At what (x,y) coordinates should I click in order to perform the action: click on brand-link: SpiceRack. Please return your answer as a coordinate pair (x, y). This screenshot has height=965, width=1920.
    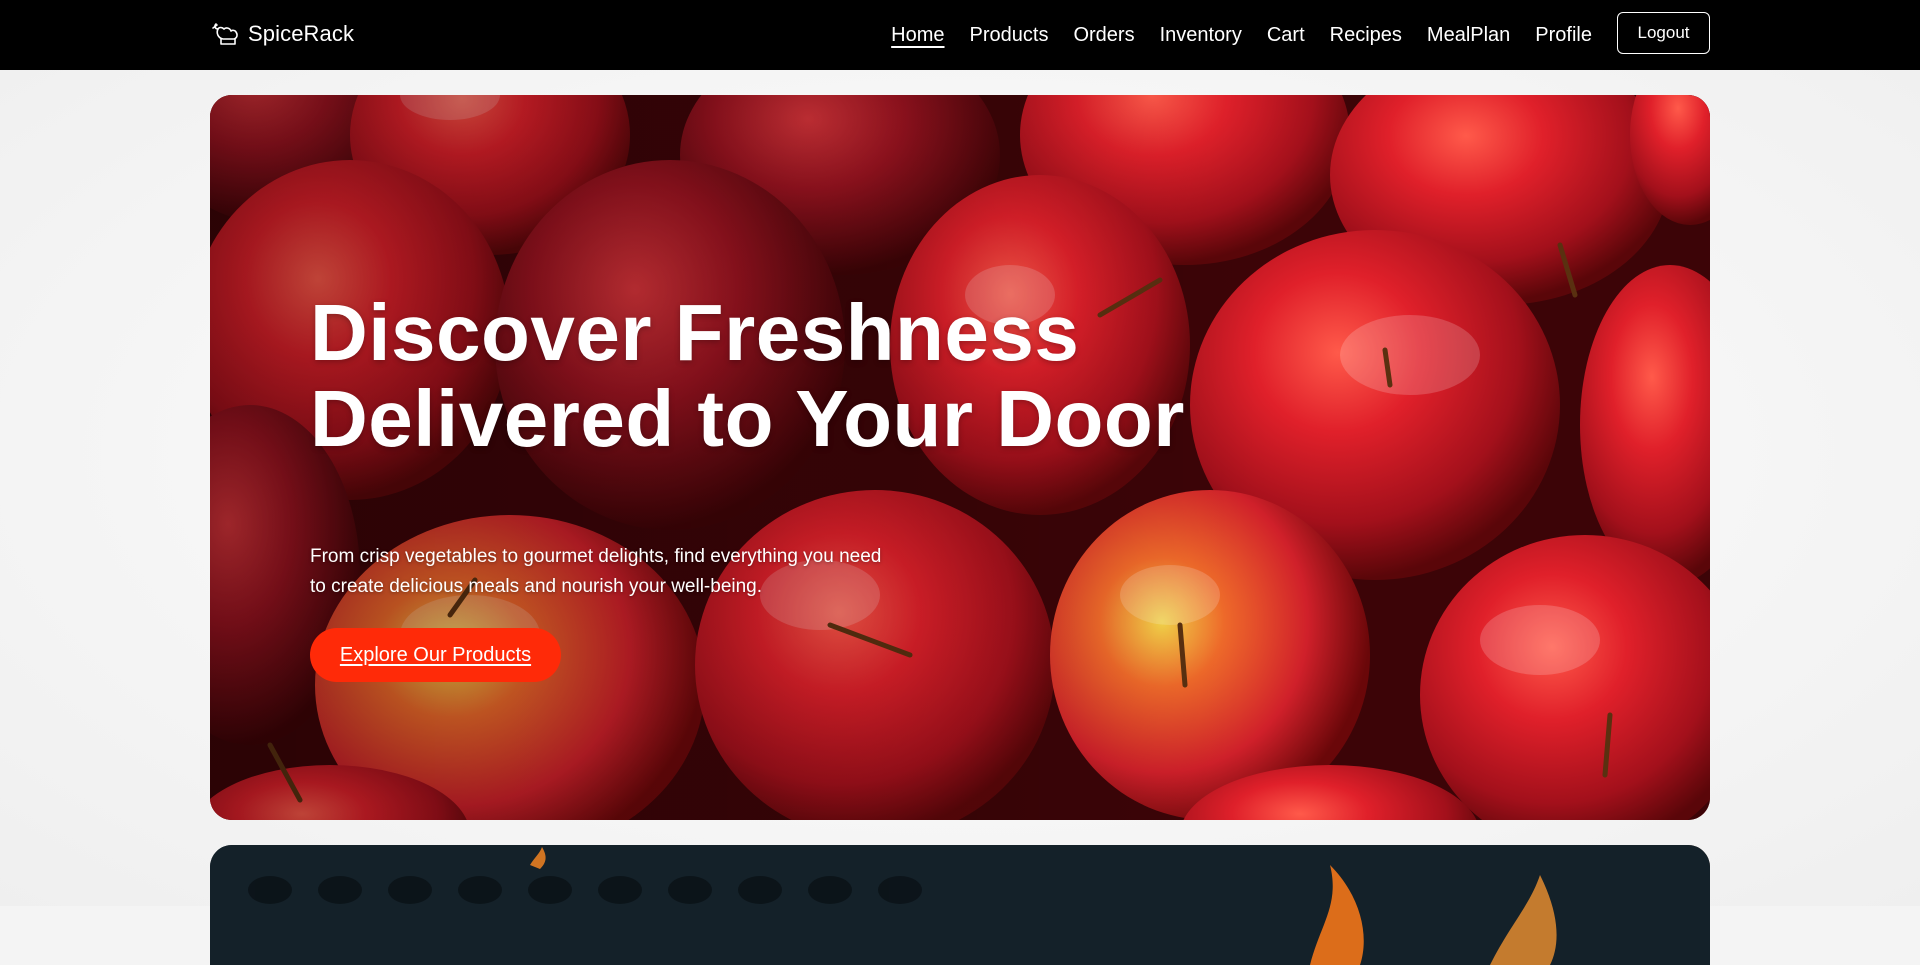
    Looking at the image, I should click on (282, 34).